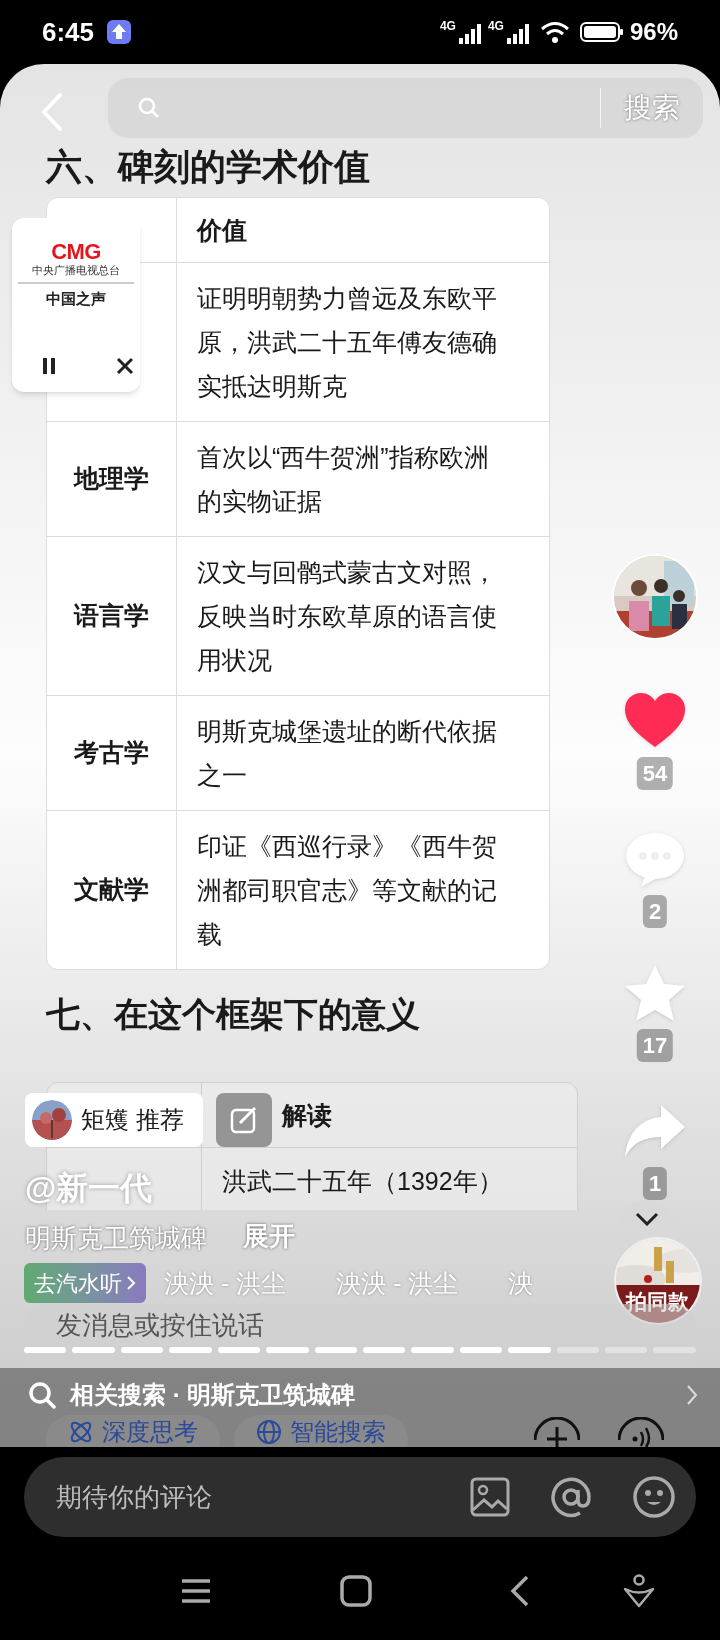  Describe the element at coordinates (571, 1497) in the screenshot. I see `mention-icon` at that location.